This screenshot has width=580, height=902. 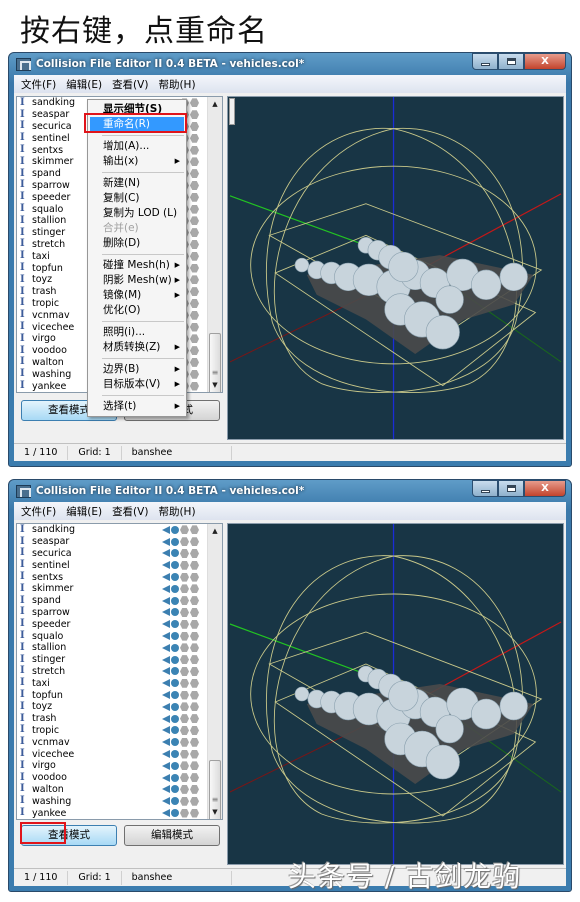 What do you see at coordinates (119, 530) in the screenshot?
I see `list-item: Isandking` at bounding box center [119, 530].